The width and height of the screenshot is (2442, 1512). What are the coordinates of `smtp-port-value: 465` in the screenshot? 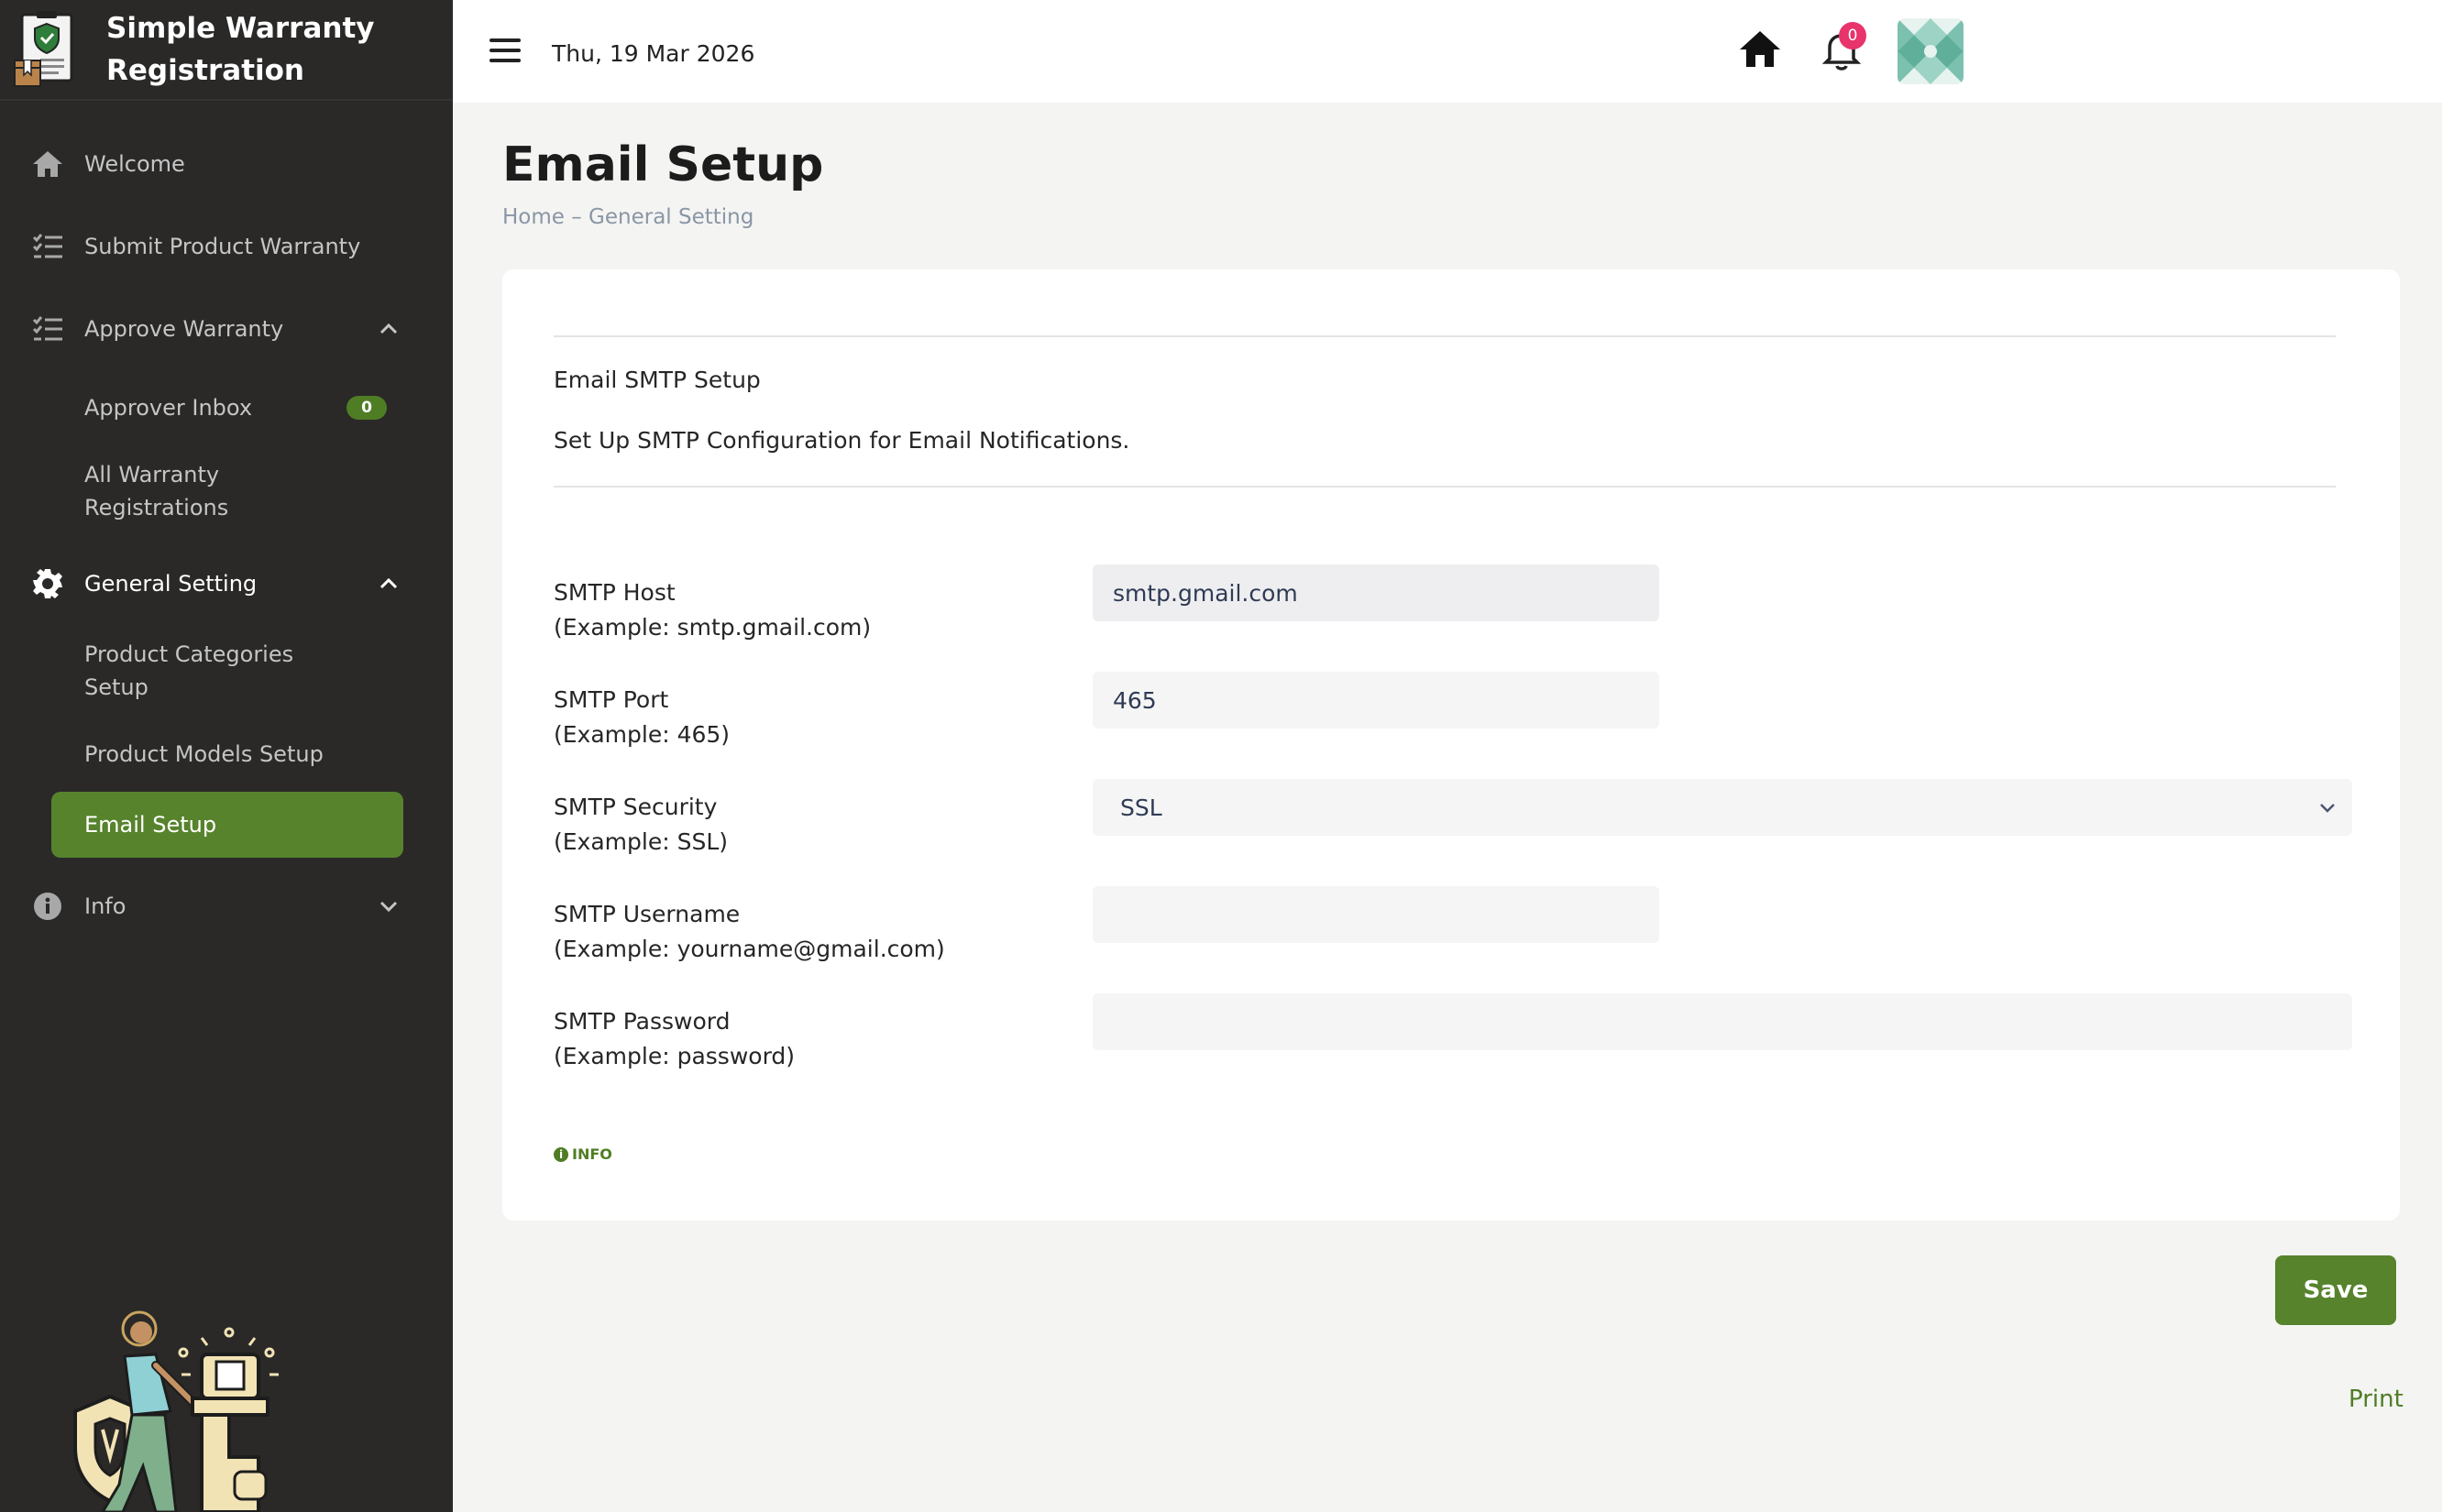 It's located at (1135, 700).